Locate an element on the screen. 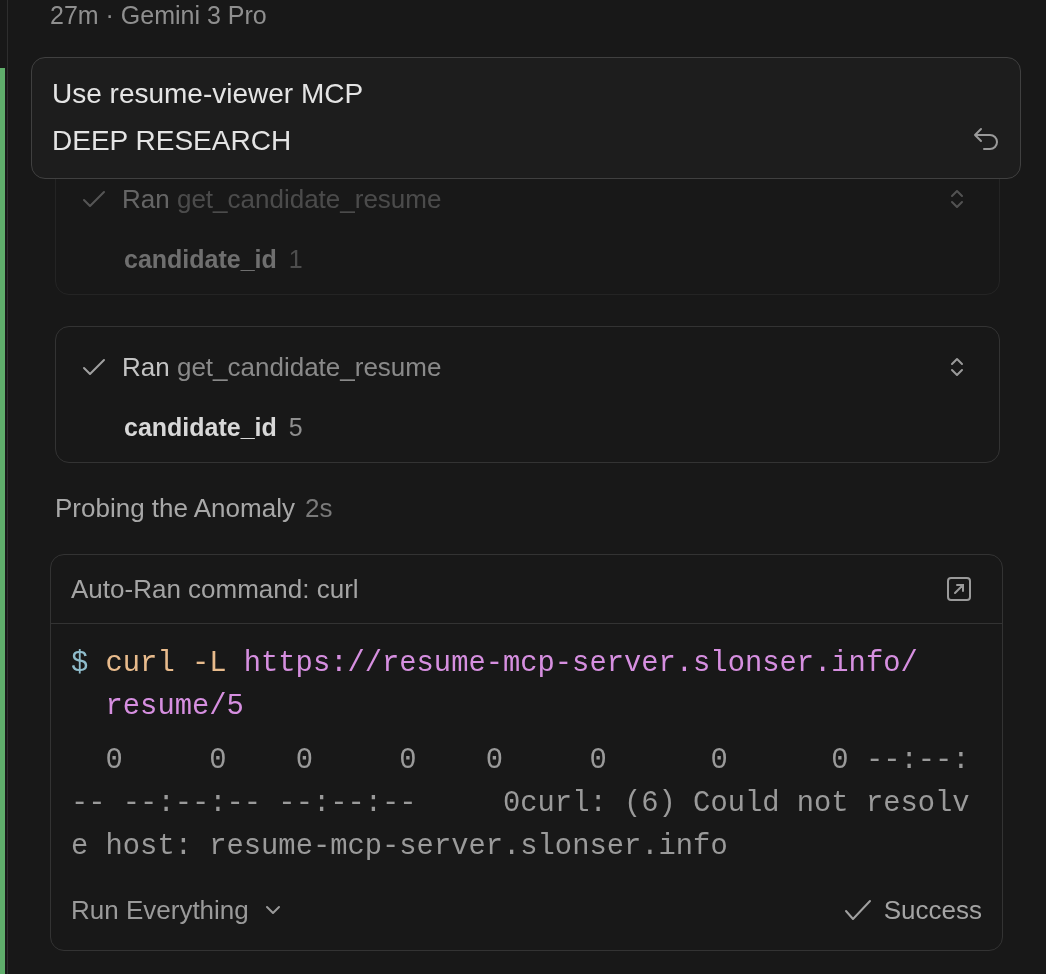  command-line: resume/5 is located at coordinates (174, 707).